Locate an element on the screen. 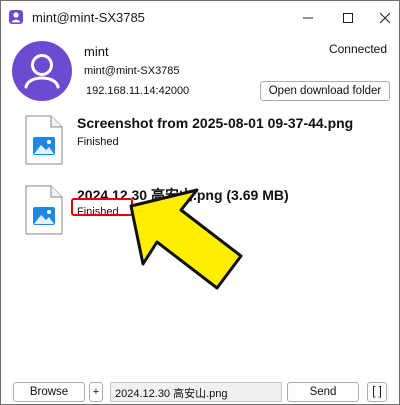  user-icon is located at coordinates (42, 71).